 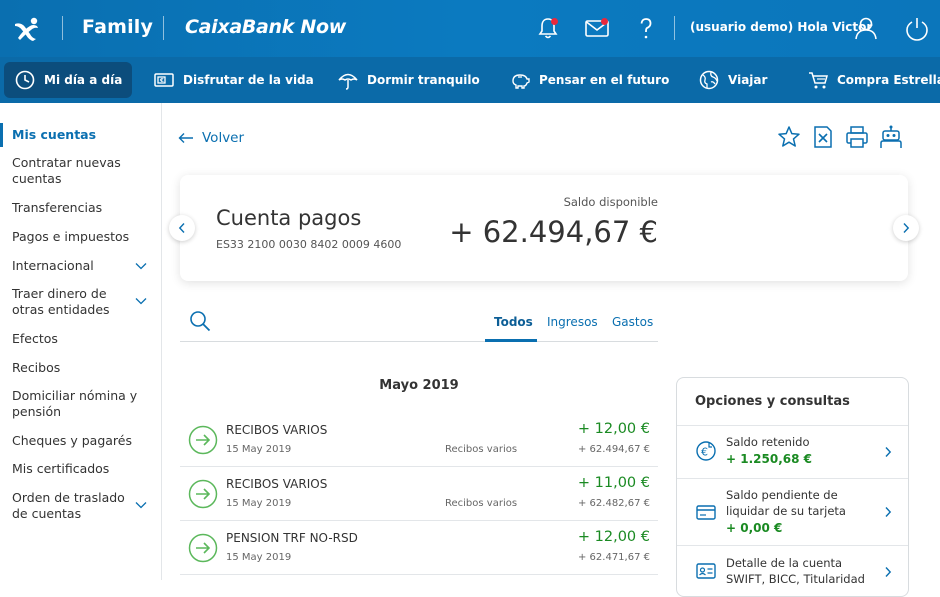 What do you see at coordinates (289, 218) in the screenshot?
I see `account-name: Cuenta pagos` at bounding box center [289, 218].